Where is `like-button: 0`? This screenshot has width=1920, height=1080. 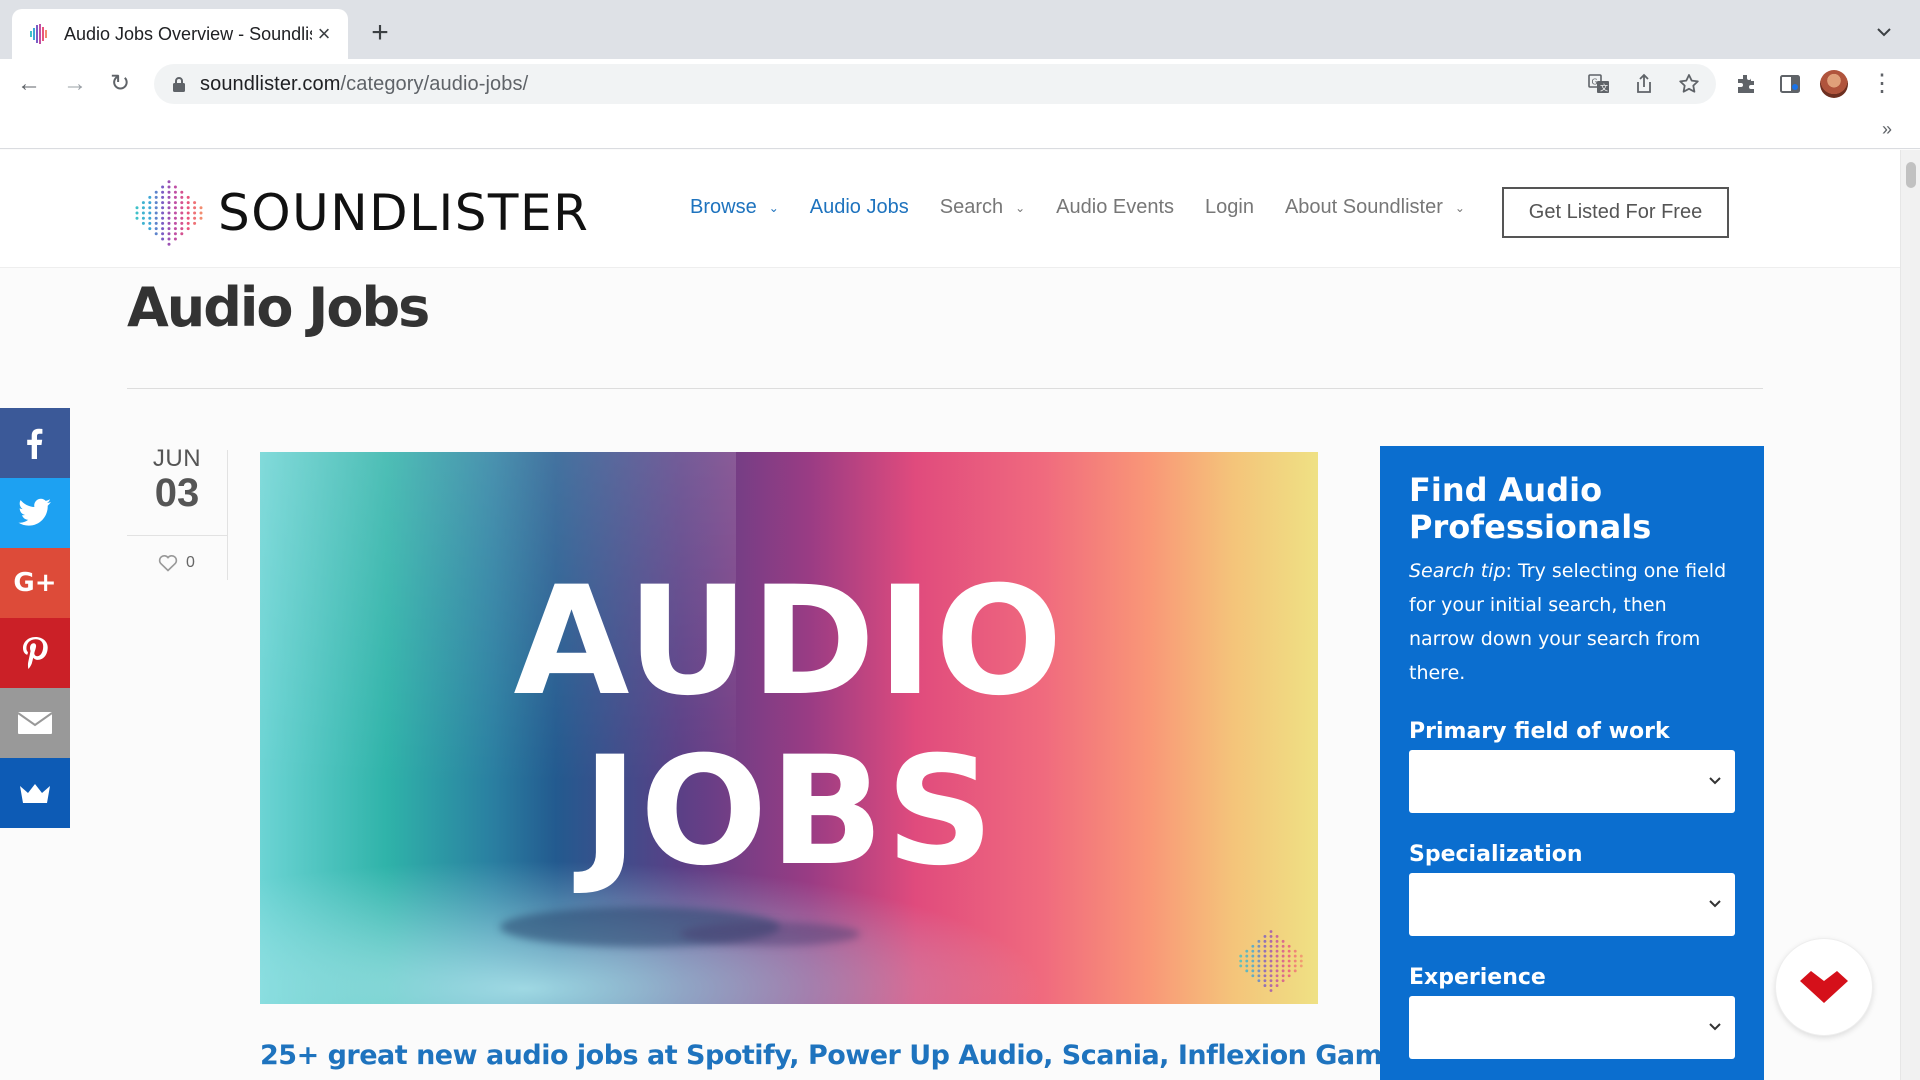
like-button: 0 is located at coordinates (176, 563).